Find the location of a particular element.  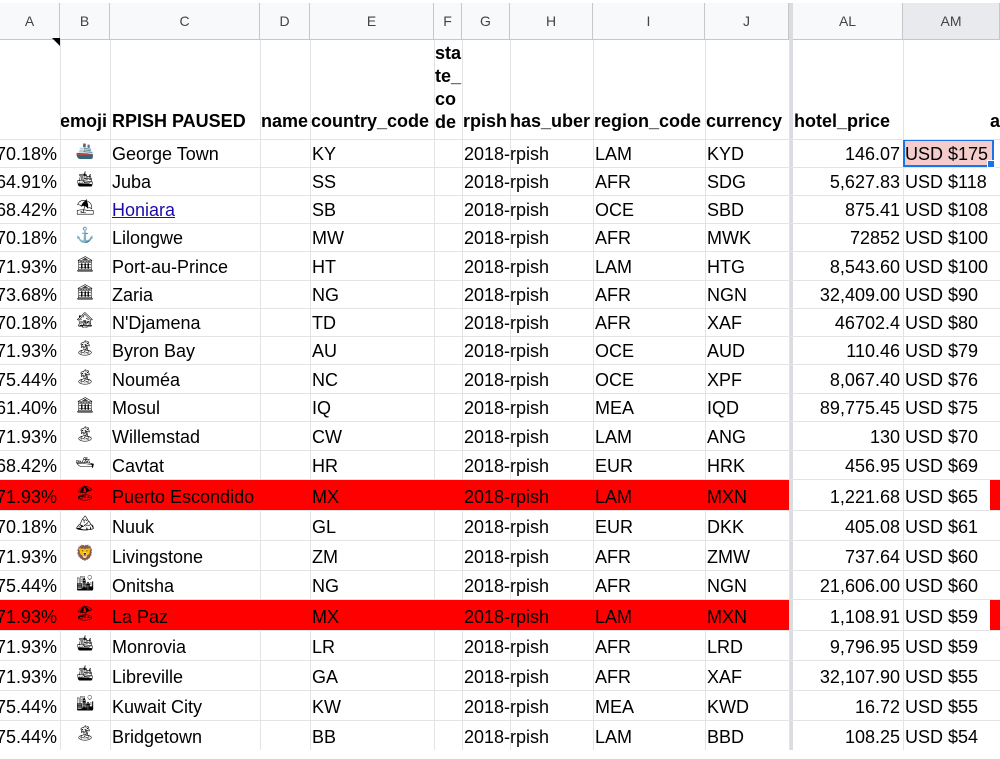

column-header-a: A is located at coordinates (30, 21).